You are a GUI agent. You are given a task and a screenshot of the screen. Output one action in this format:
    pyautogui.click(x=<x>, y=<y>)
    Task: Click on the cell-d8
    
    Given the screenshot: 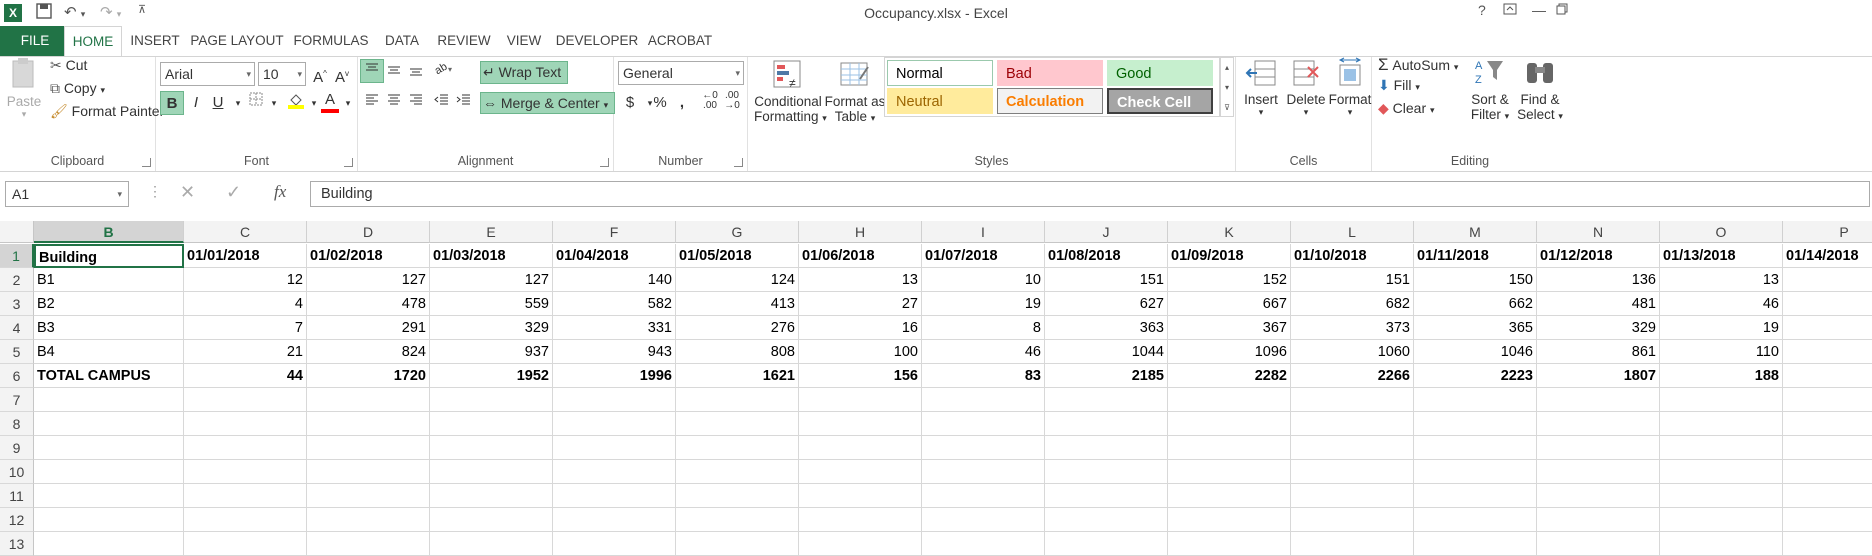 What is the action you would take?
    pyautogui.click(x=368, y=424)
    